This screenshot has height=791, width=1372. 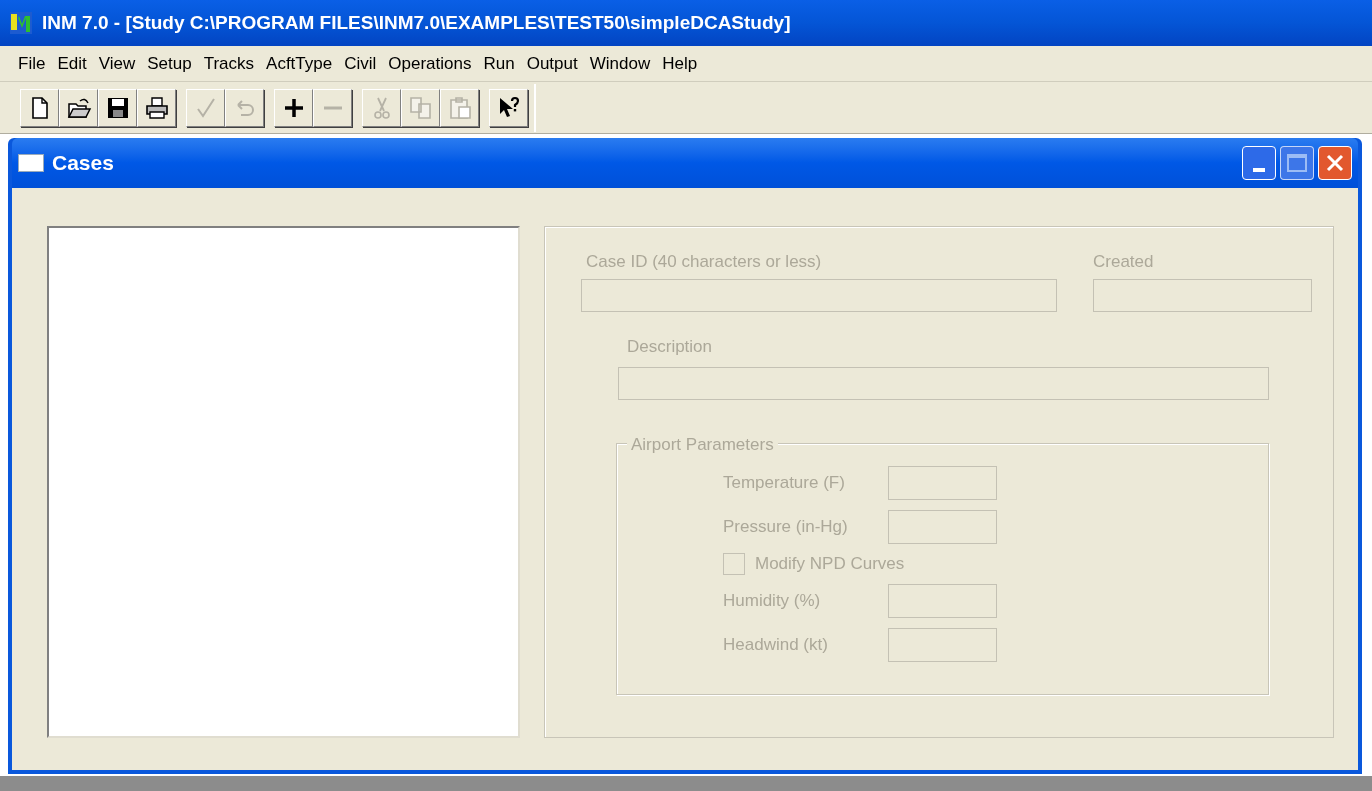 I want to click on menu-item: Operations, so click(x=430, y=63).